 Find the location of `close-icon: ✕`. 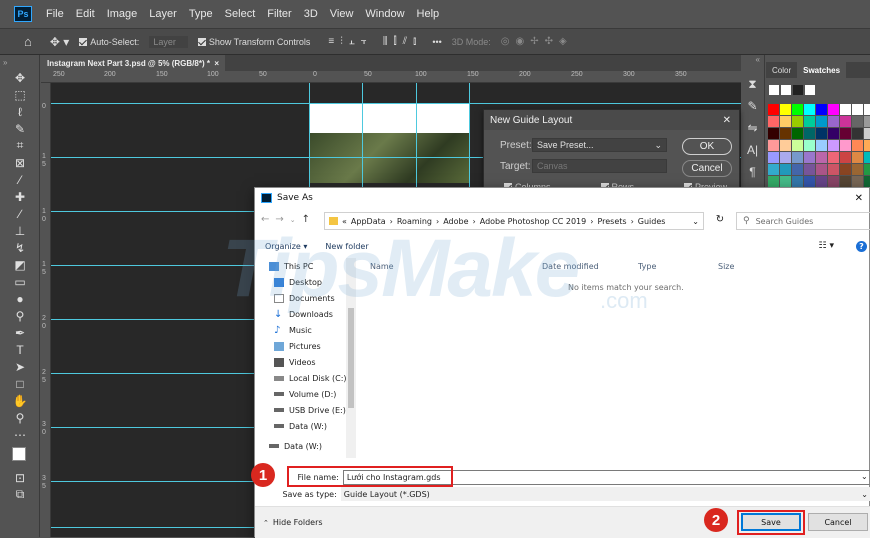

close-icon: ✕ is located at coordinates (859, 198).